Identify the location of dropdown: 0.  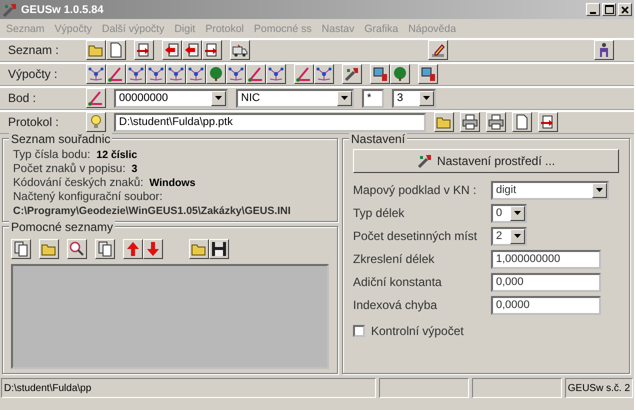
(509, 213).